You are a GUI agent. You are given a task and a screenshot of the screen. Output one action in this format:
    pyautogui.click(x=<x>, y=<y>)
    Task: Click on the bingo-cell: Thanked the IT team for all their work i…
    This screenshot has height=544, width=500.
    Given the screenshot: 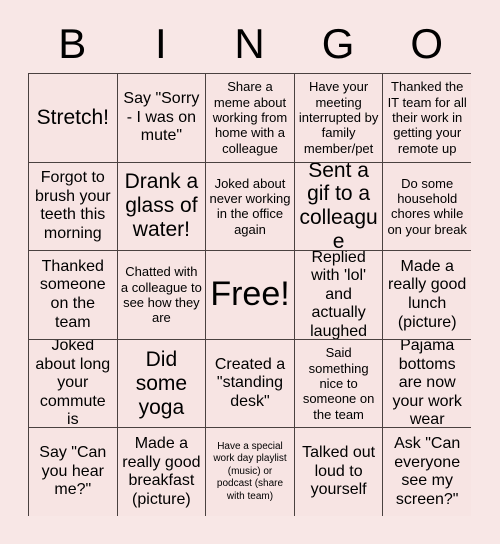 What is the action you would take?
    pyautogui.click(x=427, y=118)
    